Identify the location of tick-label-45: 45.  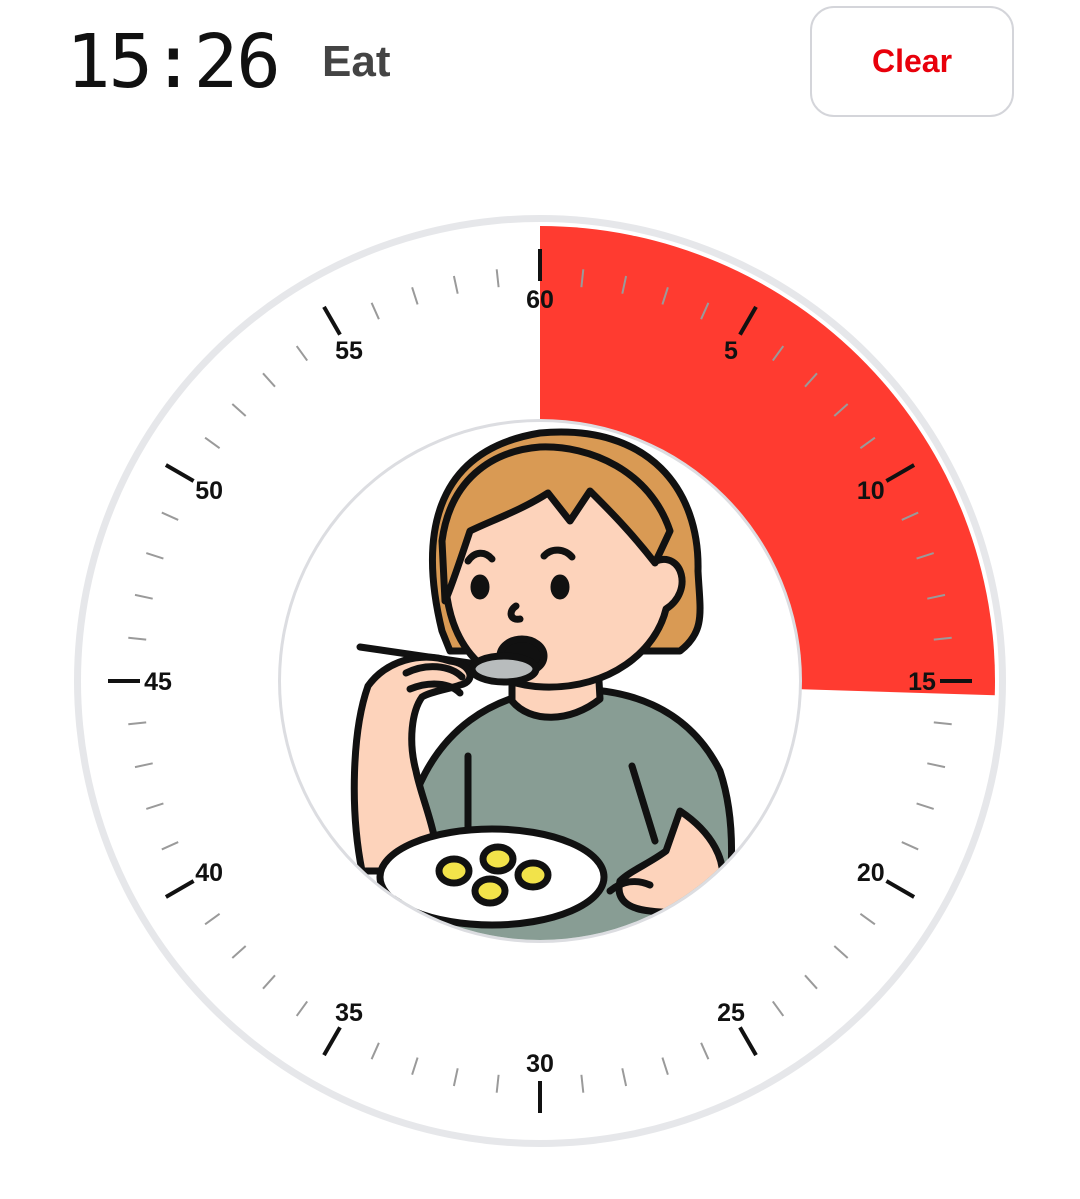
(158, 682).